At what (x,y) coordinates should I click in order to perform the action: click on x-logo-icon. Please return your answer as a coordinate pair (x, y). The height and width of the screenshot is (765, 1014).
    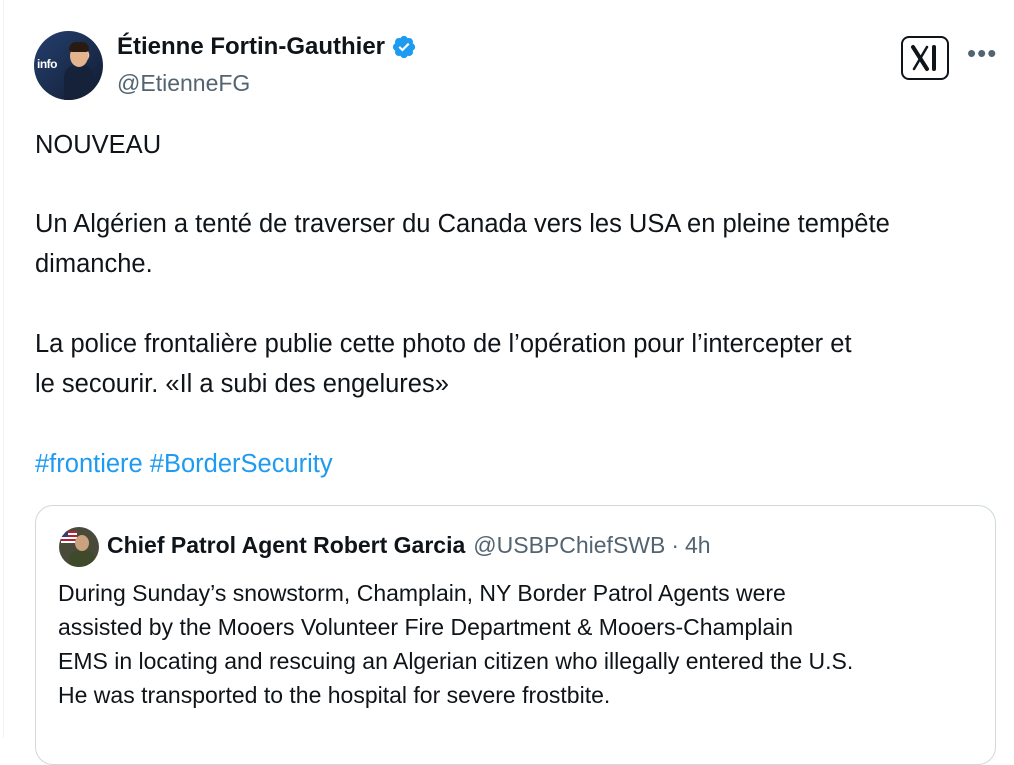
    Looking at the image, I should click on (925, 58).